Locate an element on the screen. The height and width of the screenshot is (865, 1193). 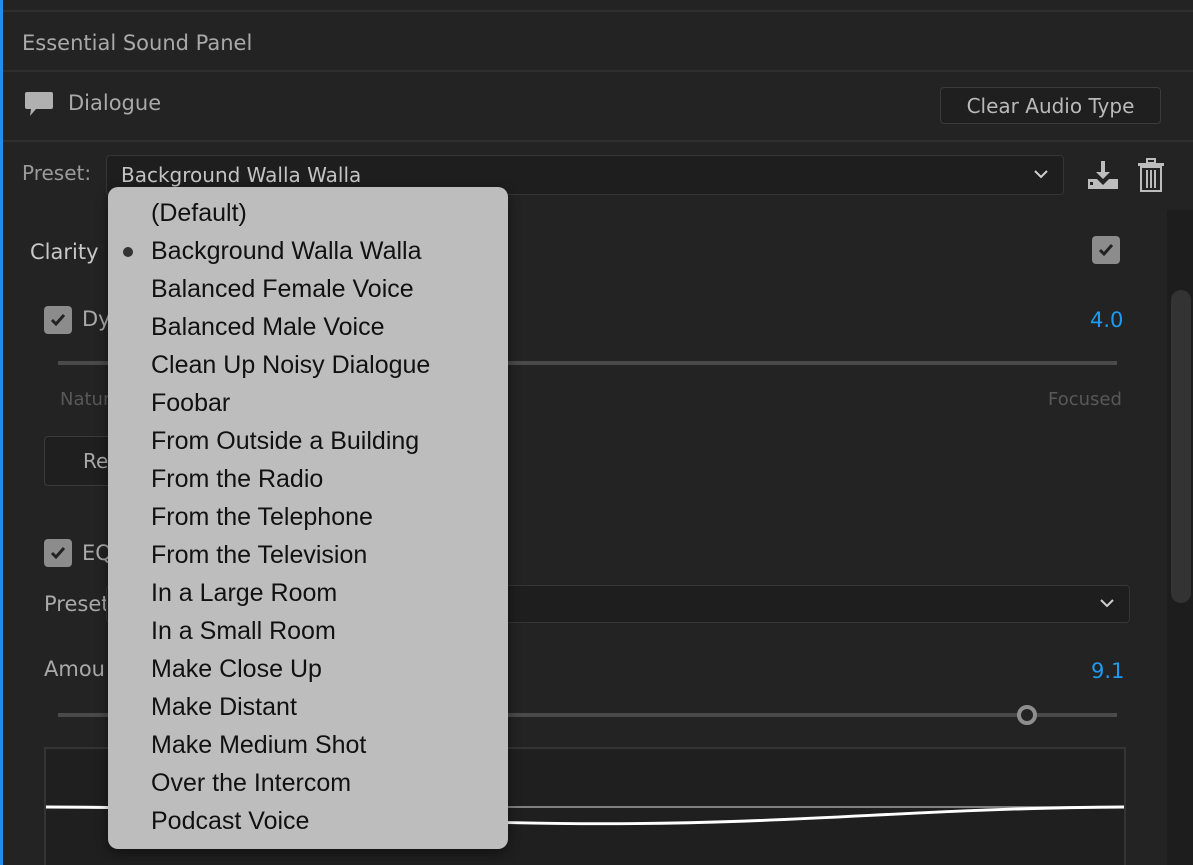
speech-bubble-icon is located at coordinates (39, 105).